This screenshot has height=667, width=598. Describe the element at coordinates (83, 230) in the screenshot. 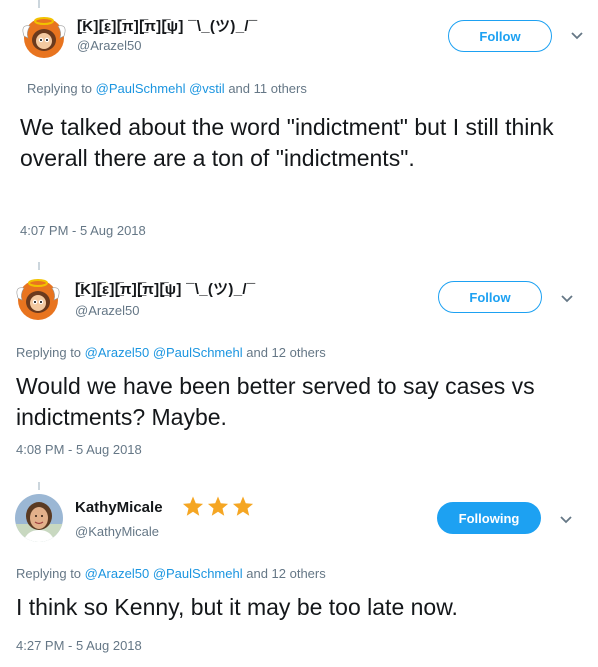

I see `timestamp: 4:07 PM - 5 Aug 2018` at that location.